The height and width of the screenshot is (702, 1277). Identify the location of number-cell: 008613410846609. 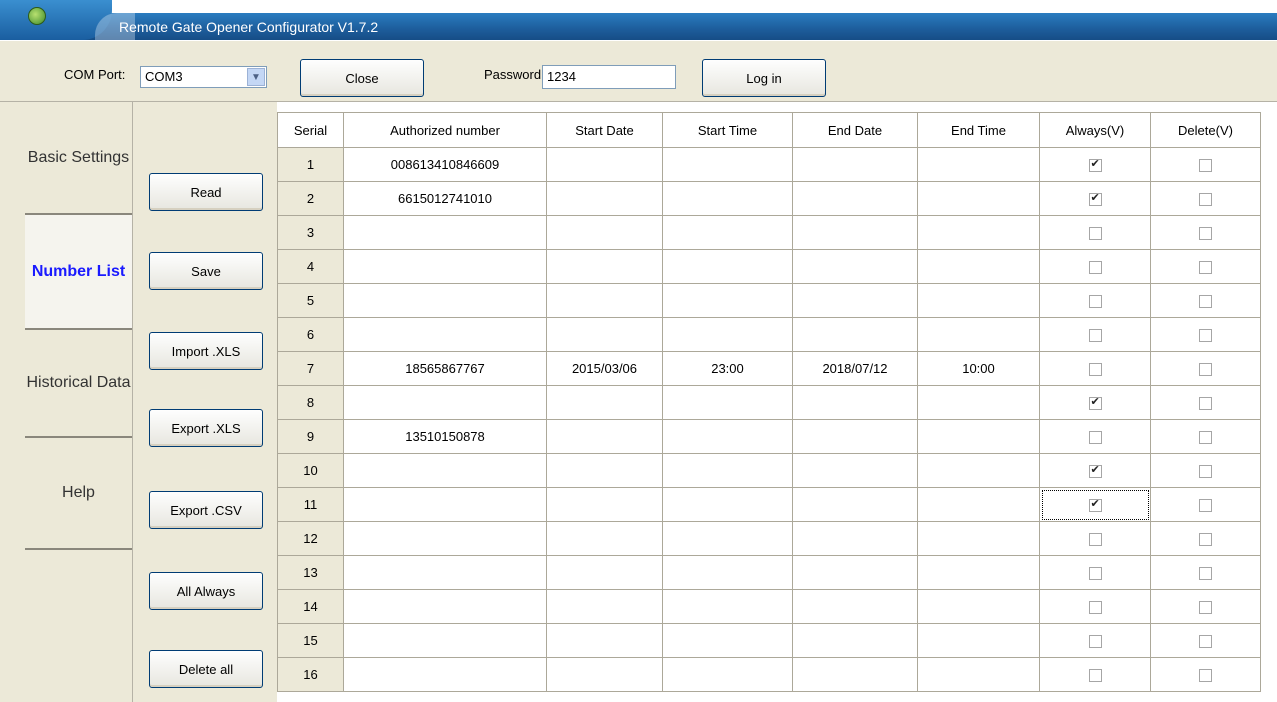
(445, 164).